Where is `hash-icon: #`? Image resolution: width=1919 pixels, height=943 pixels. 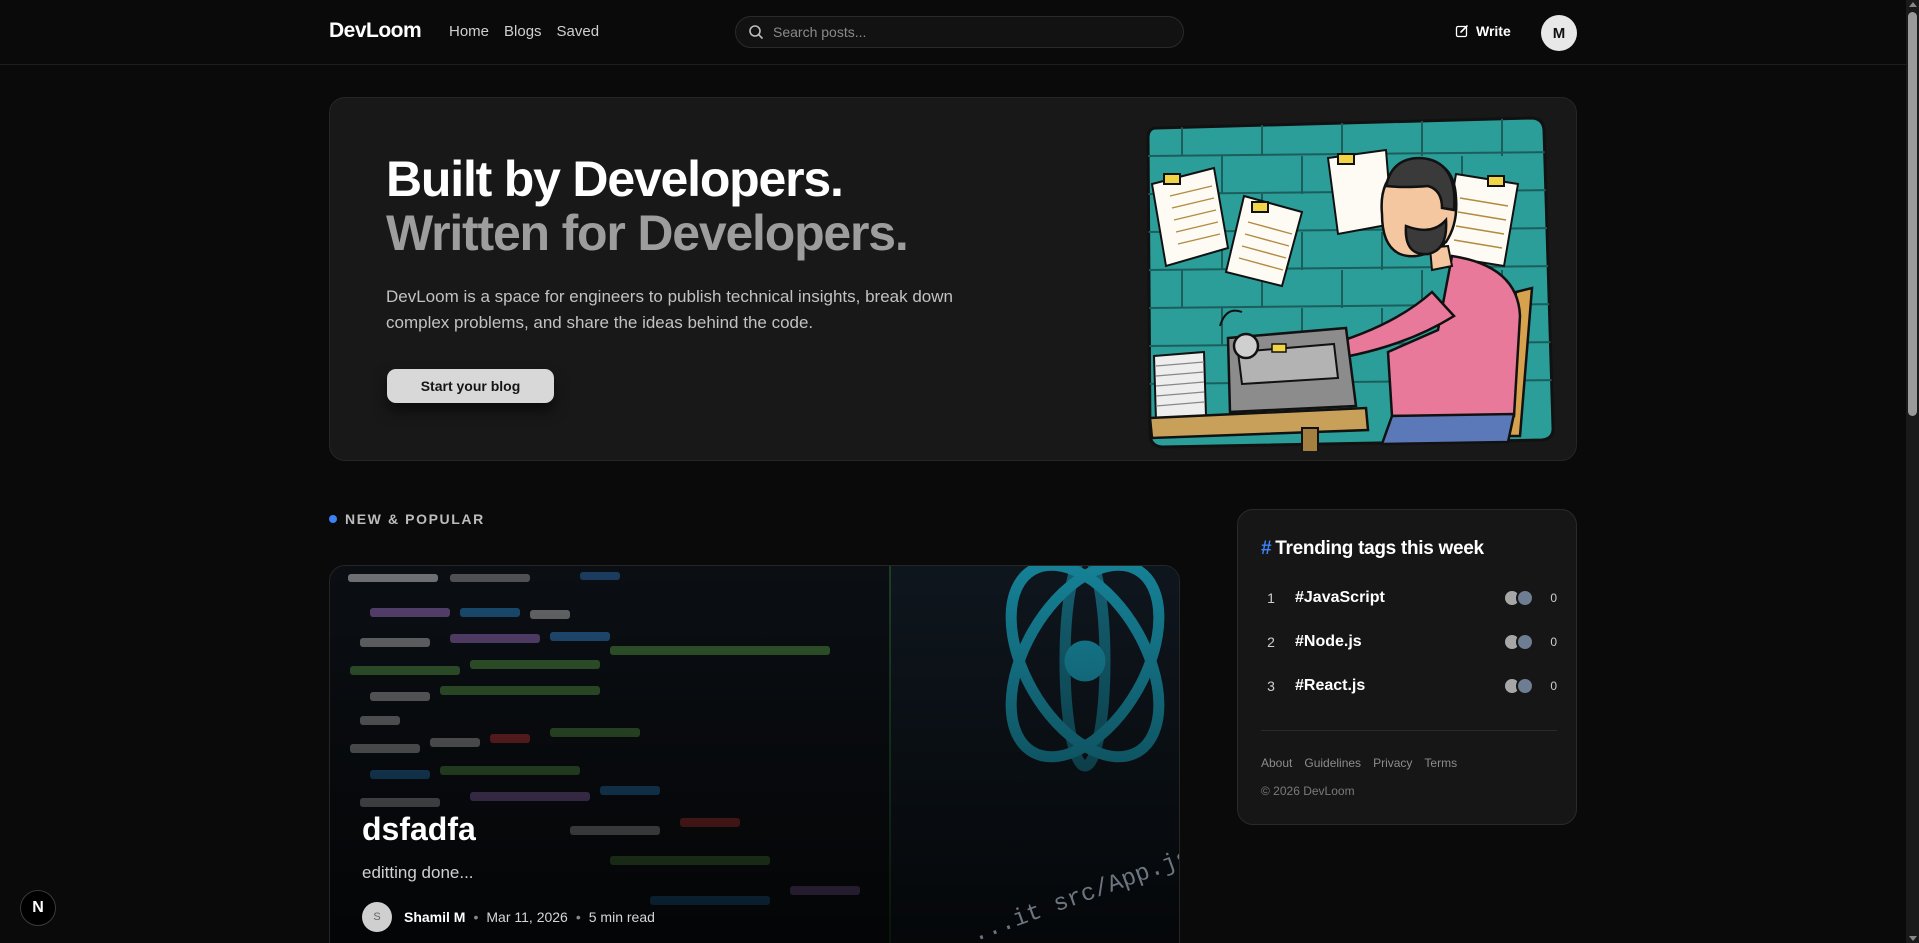 hash-icon: # is located at coordinates (1266, 548).